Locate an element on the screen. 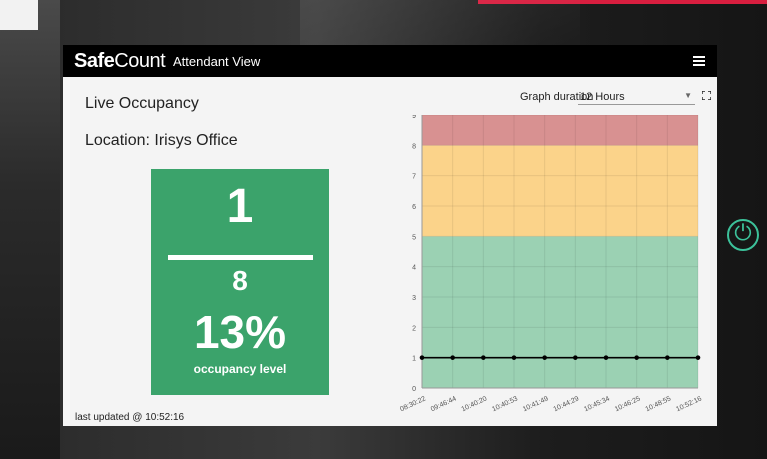 This screenshot has height=459, width=767. live-occupancy-heading: Live Occupancy is located at coordinates (142, 103).